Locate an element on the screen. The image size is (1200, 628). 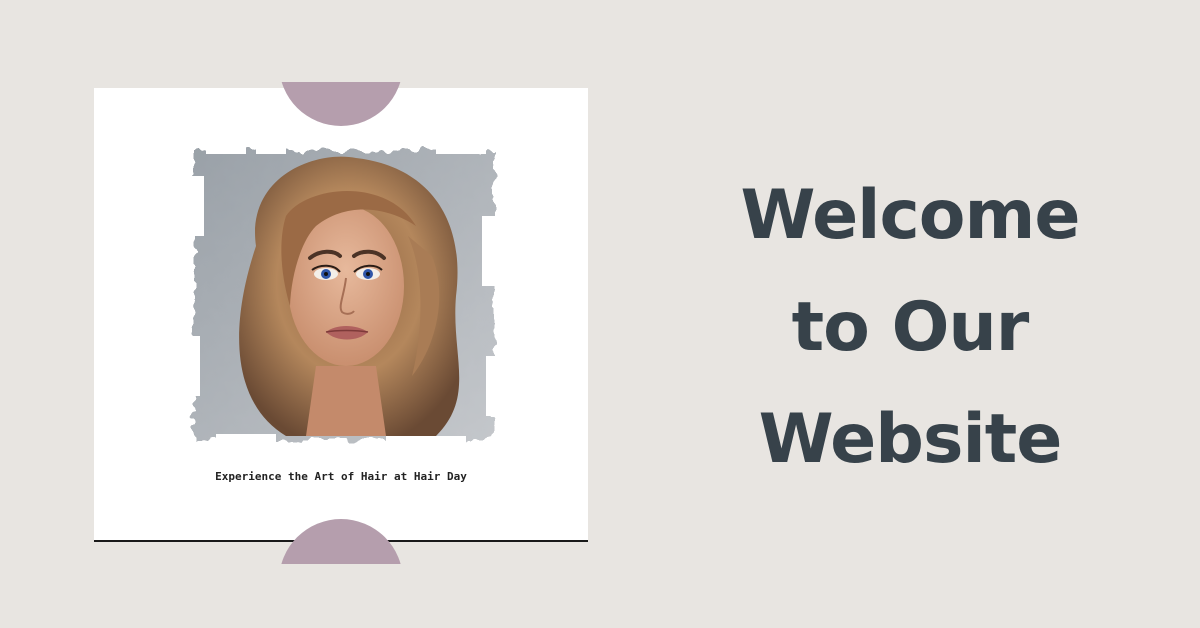
headline-line-3: Website is located at coordinates (910, 439).